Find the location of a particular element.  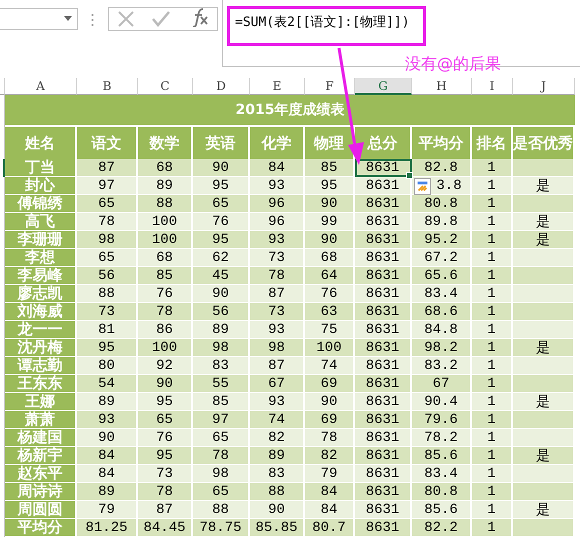

table-cell: 85.85 is located at coordinates (277, 528).